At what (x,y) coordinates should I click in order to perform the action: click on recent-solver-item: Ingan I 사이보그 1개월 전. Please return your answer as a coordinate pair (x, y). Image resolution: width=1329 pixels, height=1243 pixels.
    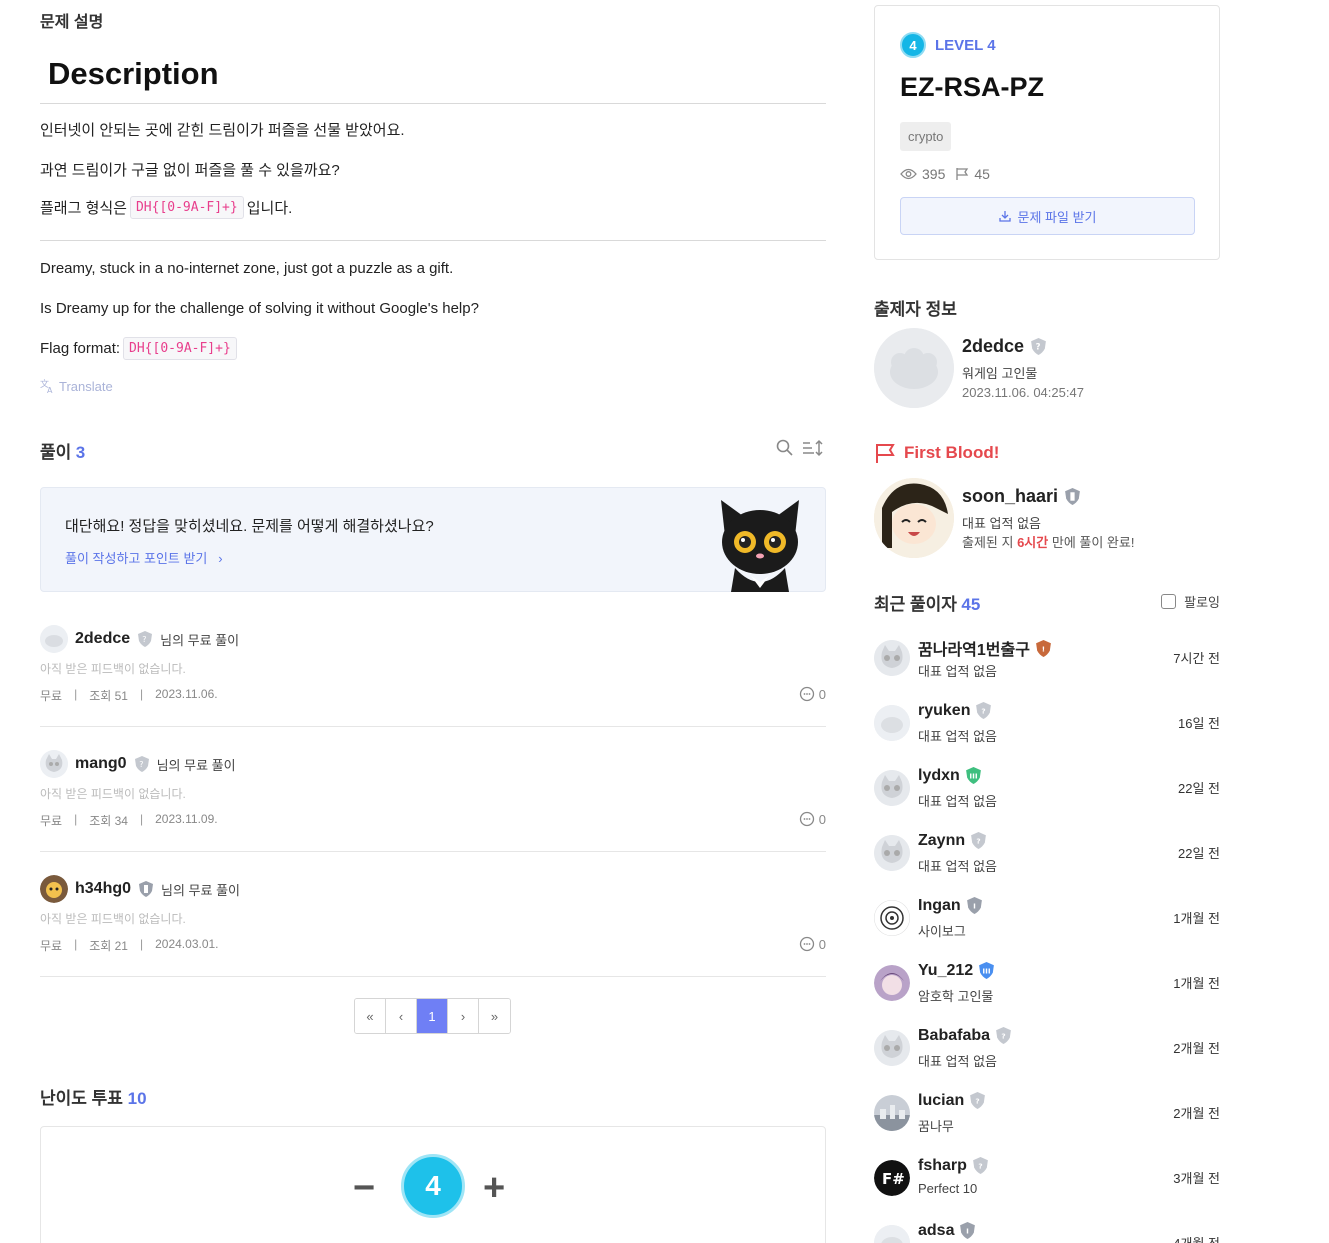
    Looking at the image, I should click on (1047, 926).